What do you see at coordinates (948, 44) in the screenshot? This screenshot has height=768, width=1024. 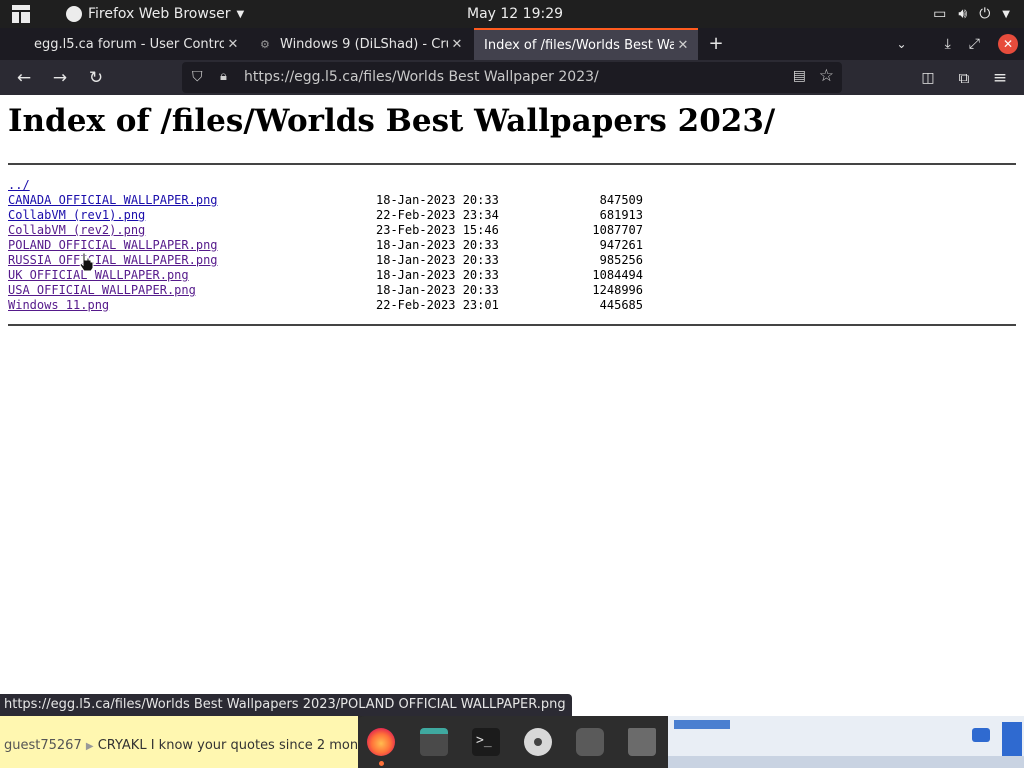 I see `minimize-icon: ⤓` at bounding box center [948, 44].